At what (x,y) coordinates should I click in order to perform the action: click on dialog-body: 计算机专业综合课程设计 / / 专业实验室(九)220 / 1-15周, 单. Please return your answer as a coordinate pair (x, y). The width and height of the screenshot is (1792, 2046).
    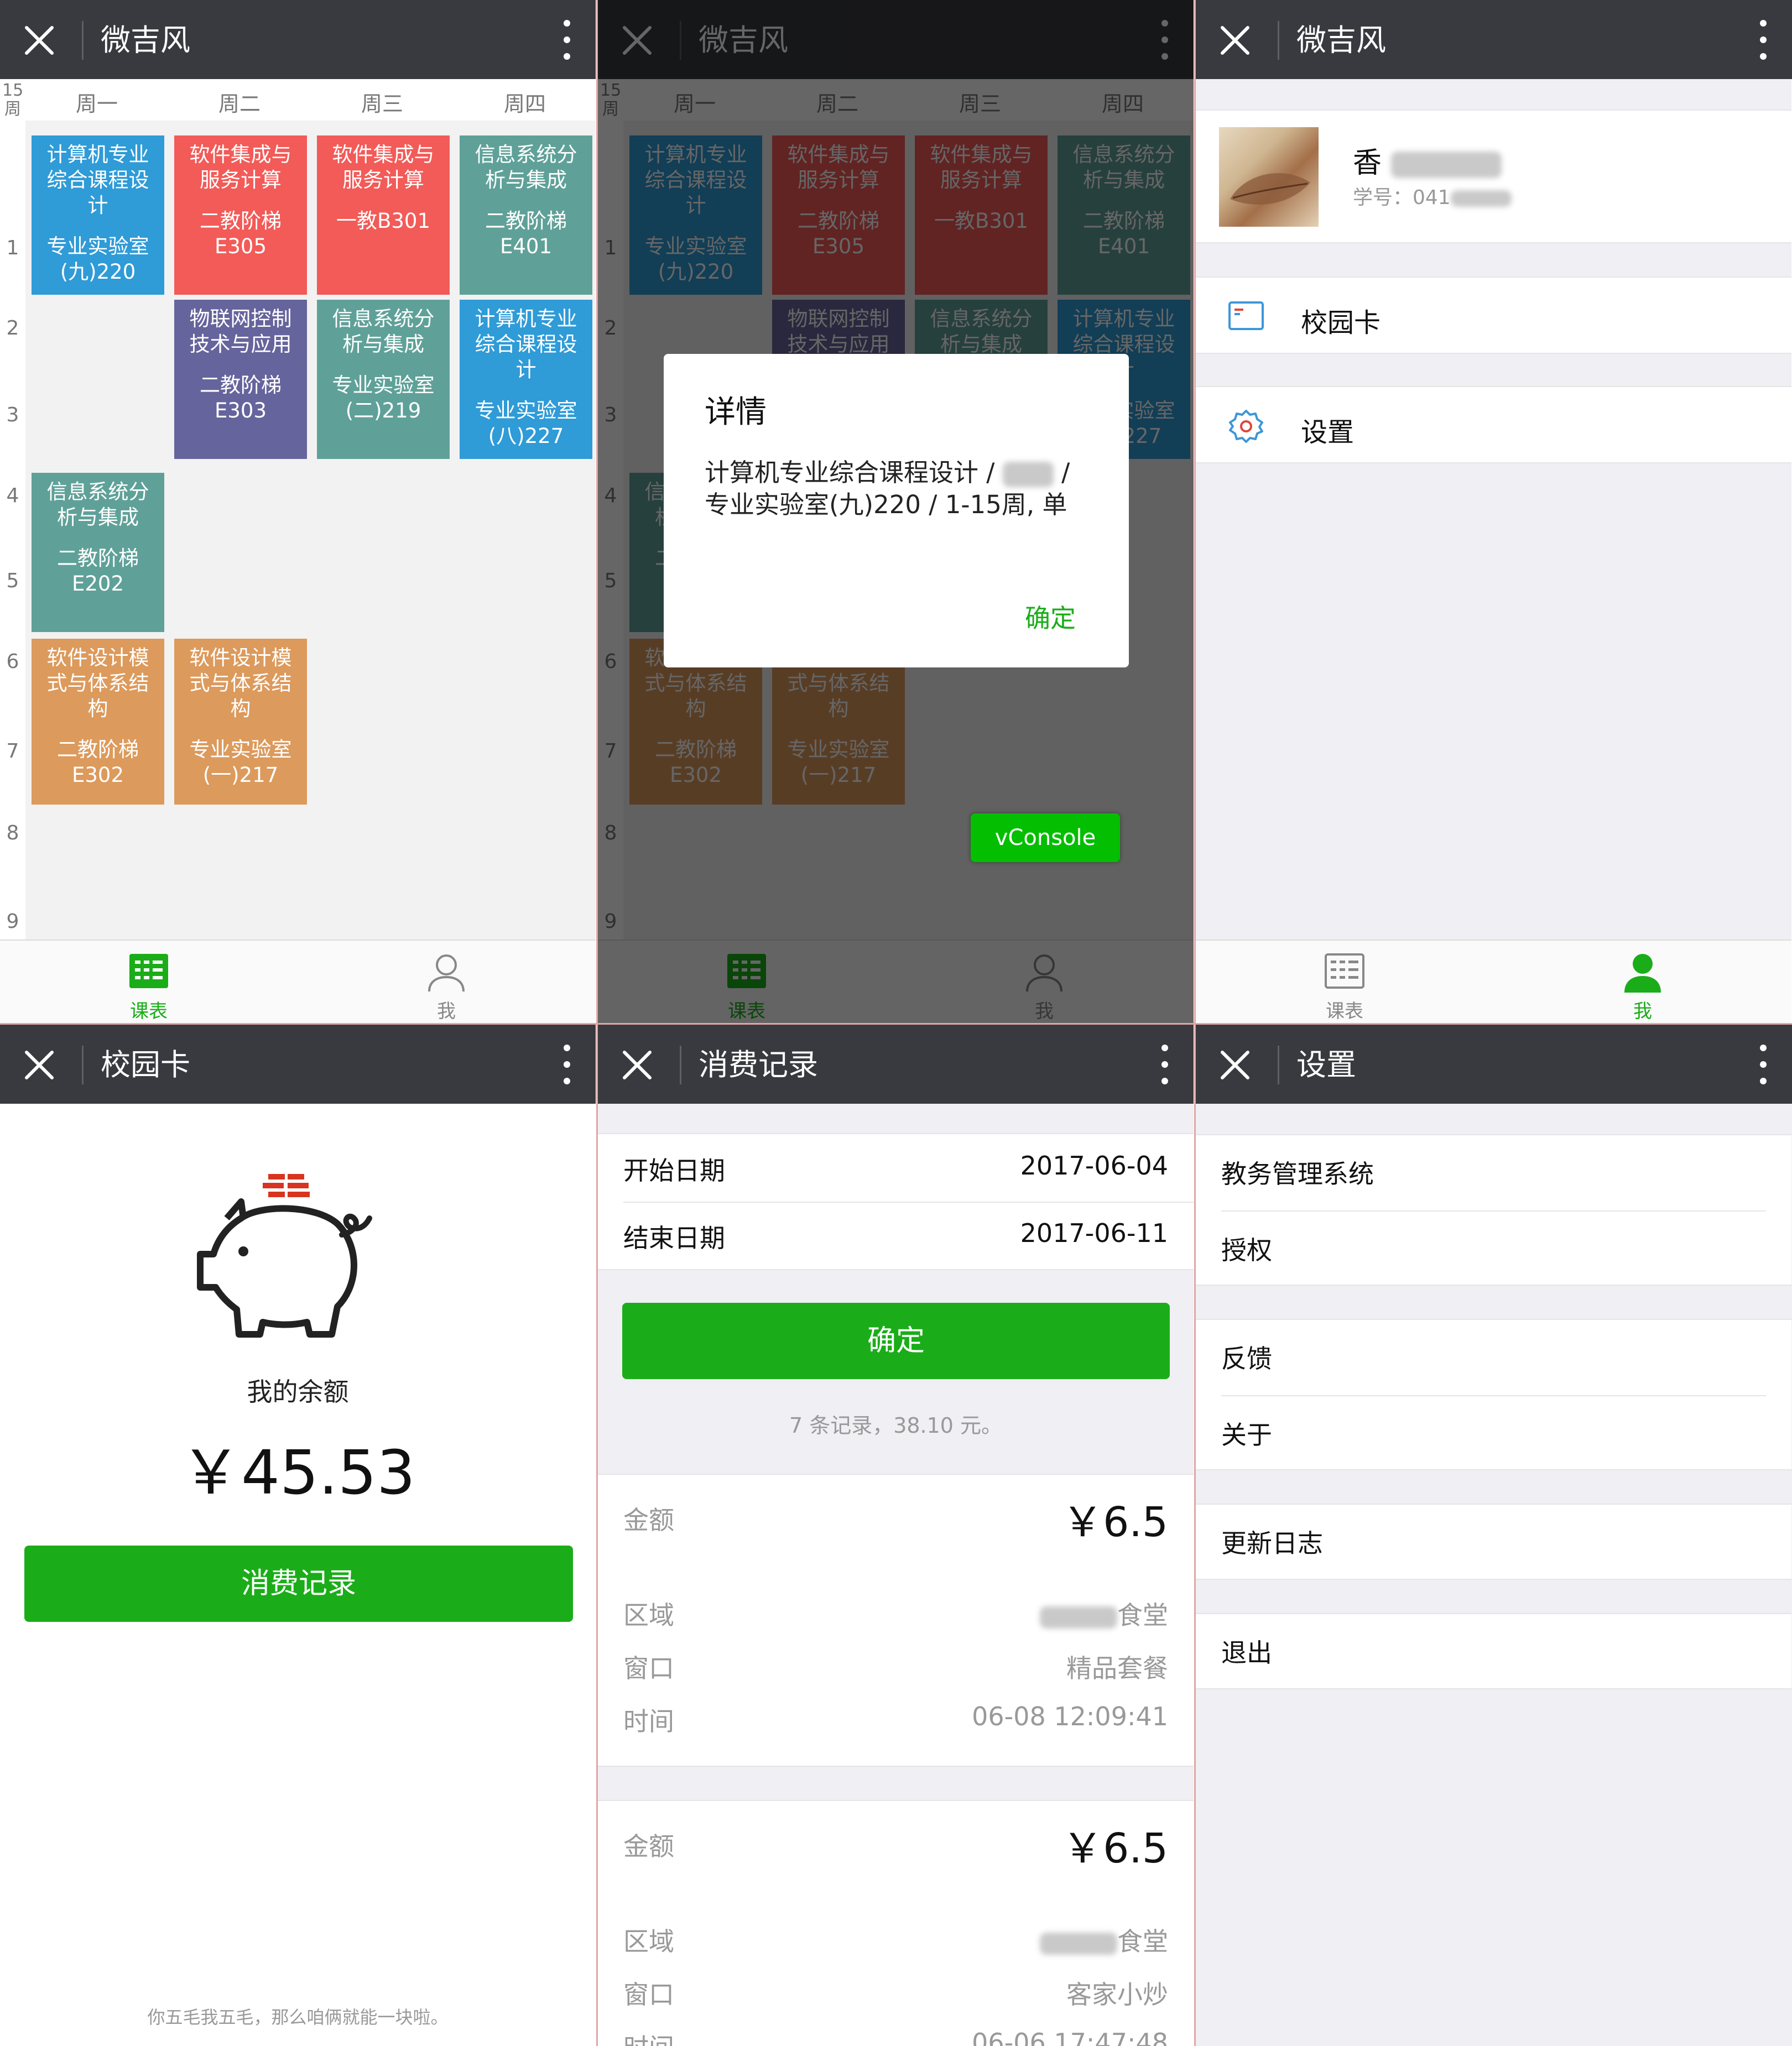
    Looking at the image, I should click on (898, 489).